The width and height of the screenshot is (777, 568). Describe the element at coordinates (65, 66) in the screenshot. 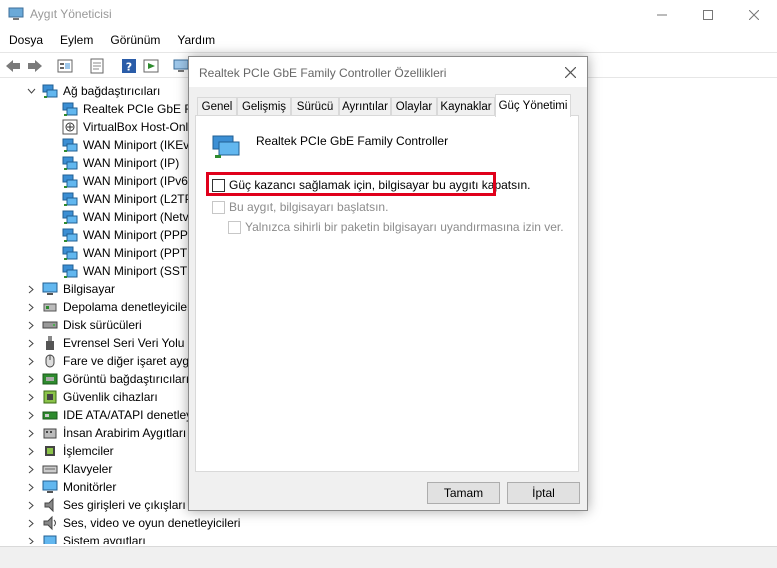

I see `properties-view-icon` at that location.